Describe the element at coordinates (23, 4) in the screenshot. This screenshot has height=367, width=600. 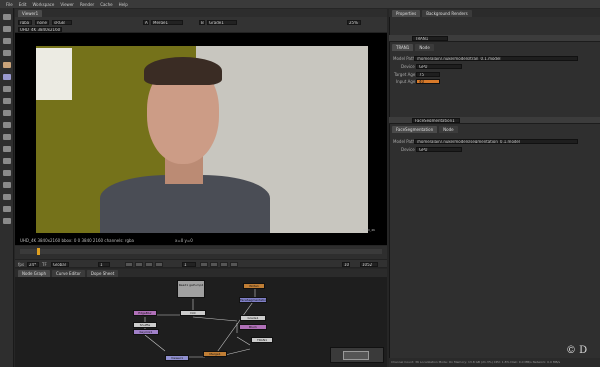
I see `menu-edit: Edit` at that location.